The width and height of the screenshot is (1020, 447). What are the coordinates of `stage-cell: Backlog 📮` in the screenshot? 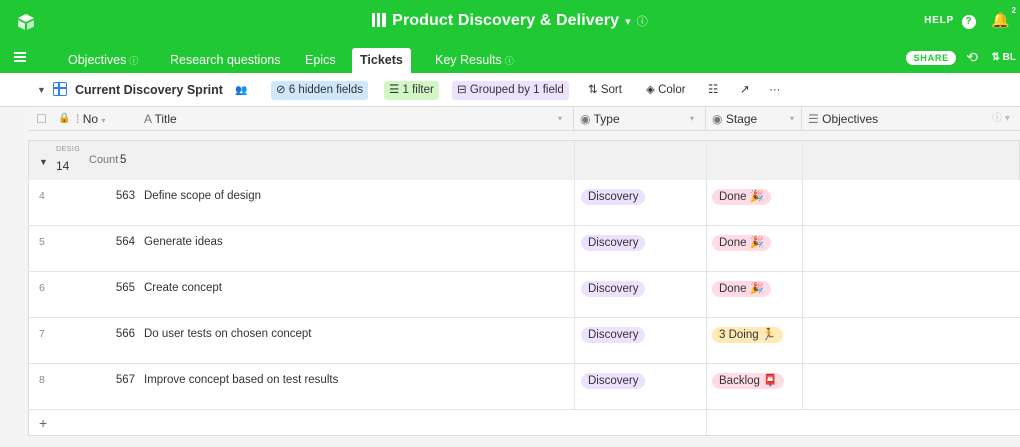 It's located at (748, 381).